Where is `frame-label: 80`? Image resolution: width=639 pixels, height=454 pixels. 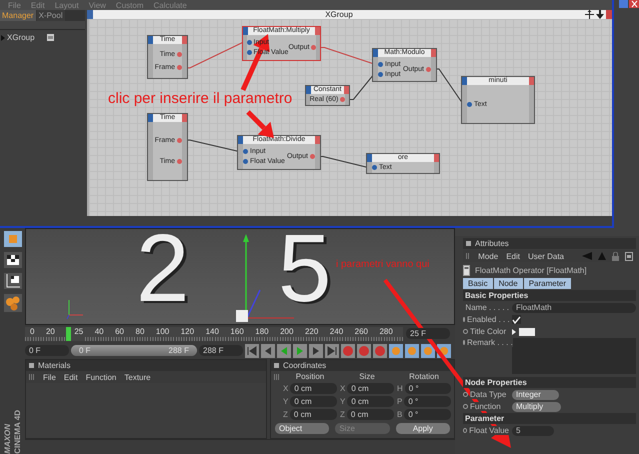 frame-label: 80 is located at coordinates (140, 332).